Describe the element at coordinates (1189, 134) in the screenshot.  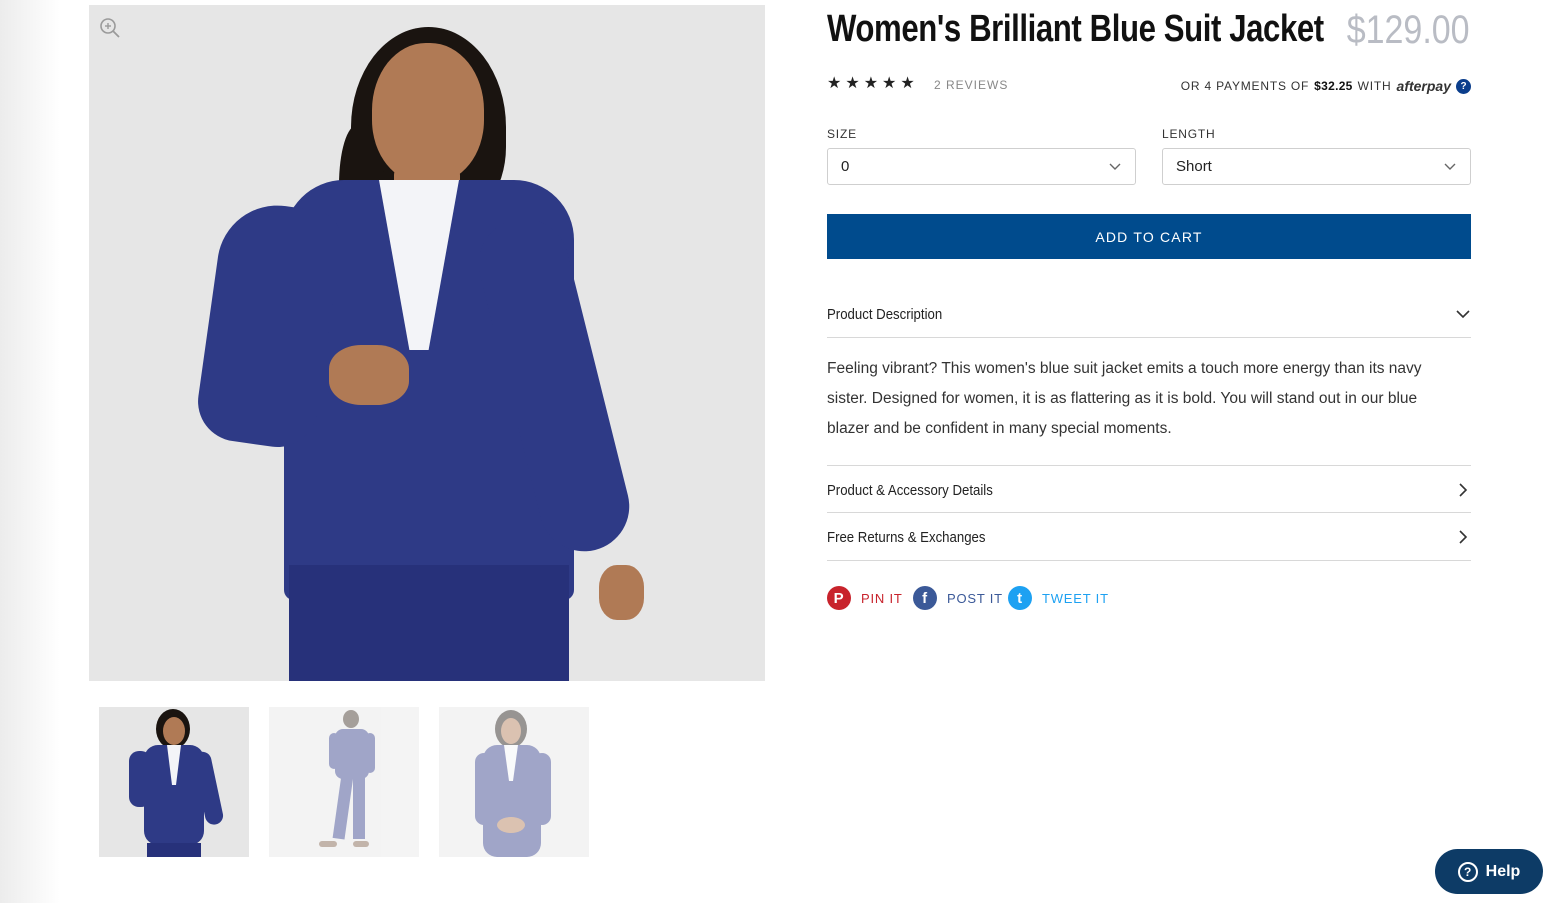
I see `length-label: LENGTH` at that location.